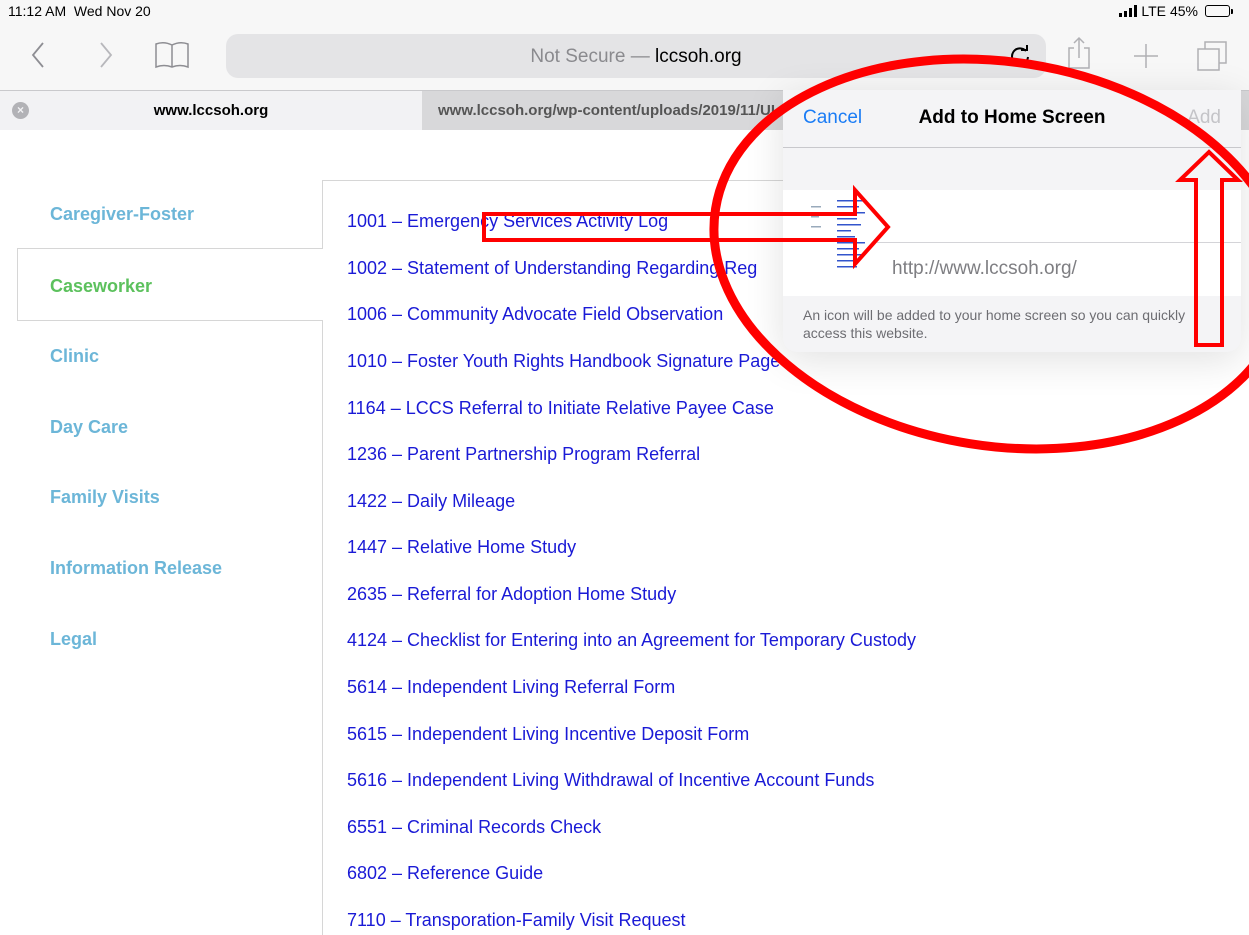 The height and width of the screenshot is (935, 1249). What do you see at coordinates (507, 221) in the screenshot?
I see `form-link: 1001 – Emergency Services Activity Log` at bounding box center [507, 221].